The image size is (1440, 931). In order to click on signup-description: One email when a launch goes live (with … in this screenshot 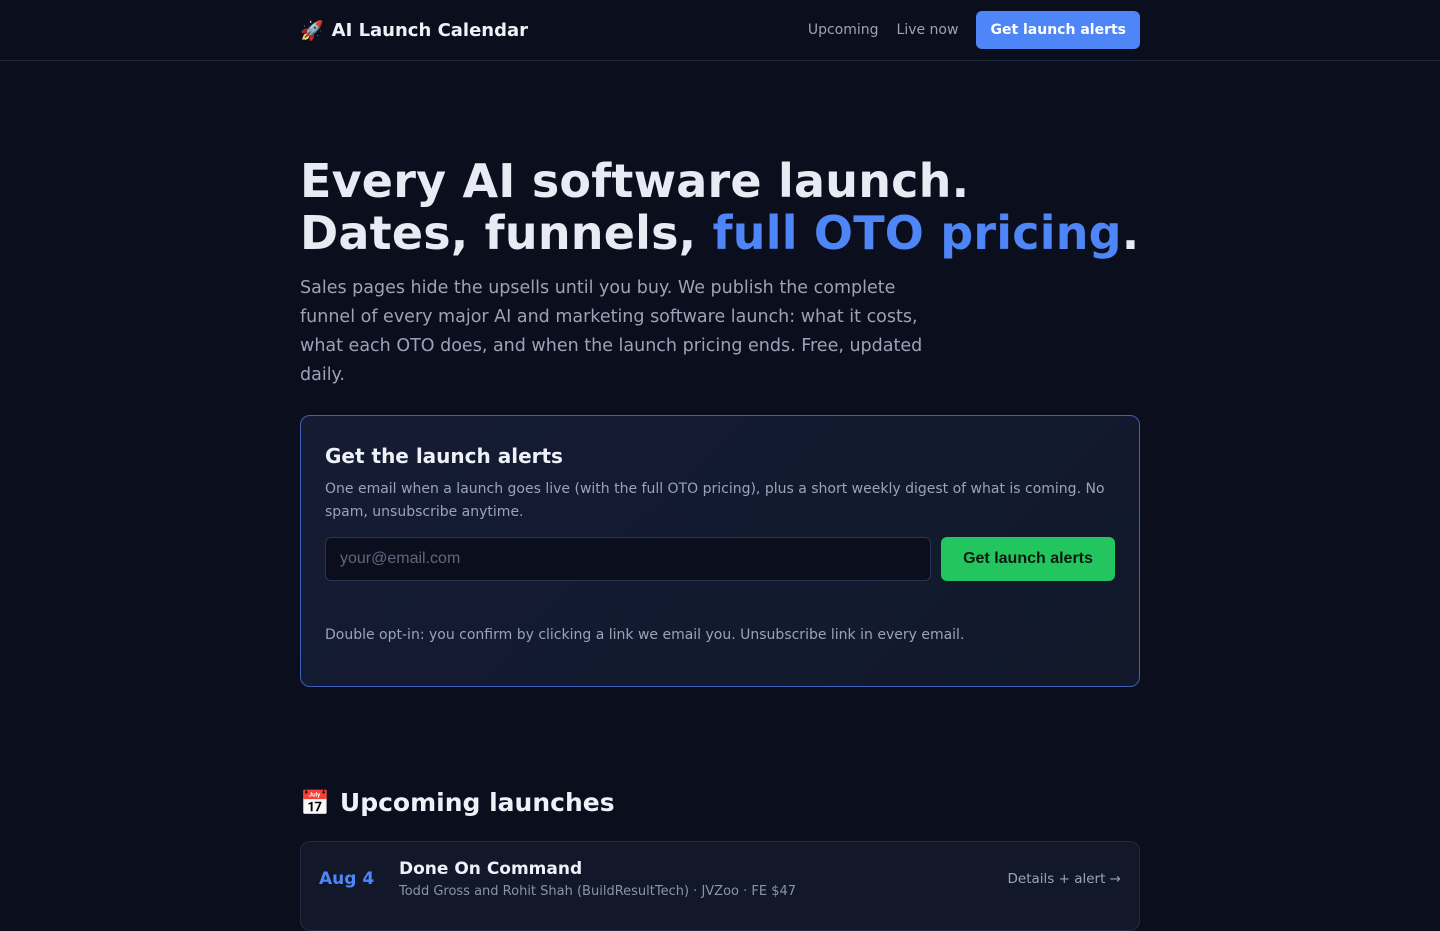, I will do `click(715, 500)`.